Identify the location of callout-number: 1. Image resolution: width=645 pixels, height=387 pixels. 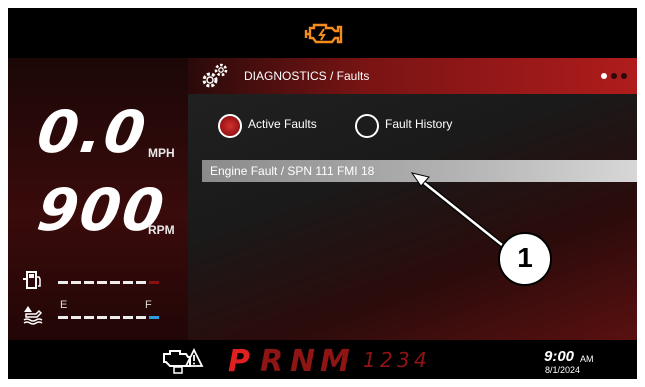
(525, 257).